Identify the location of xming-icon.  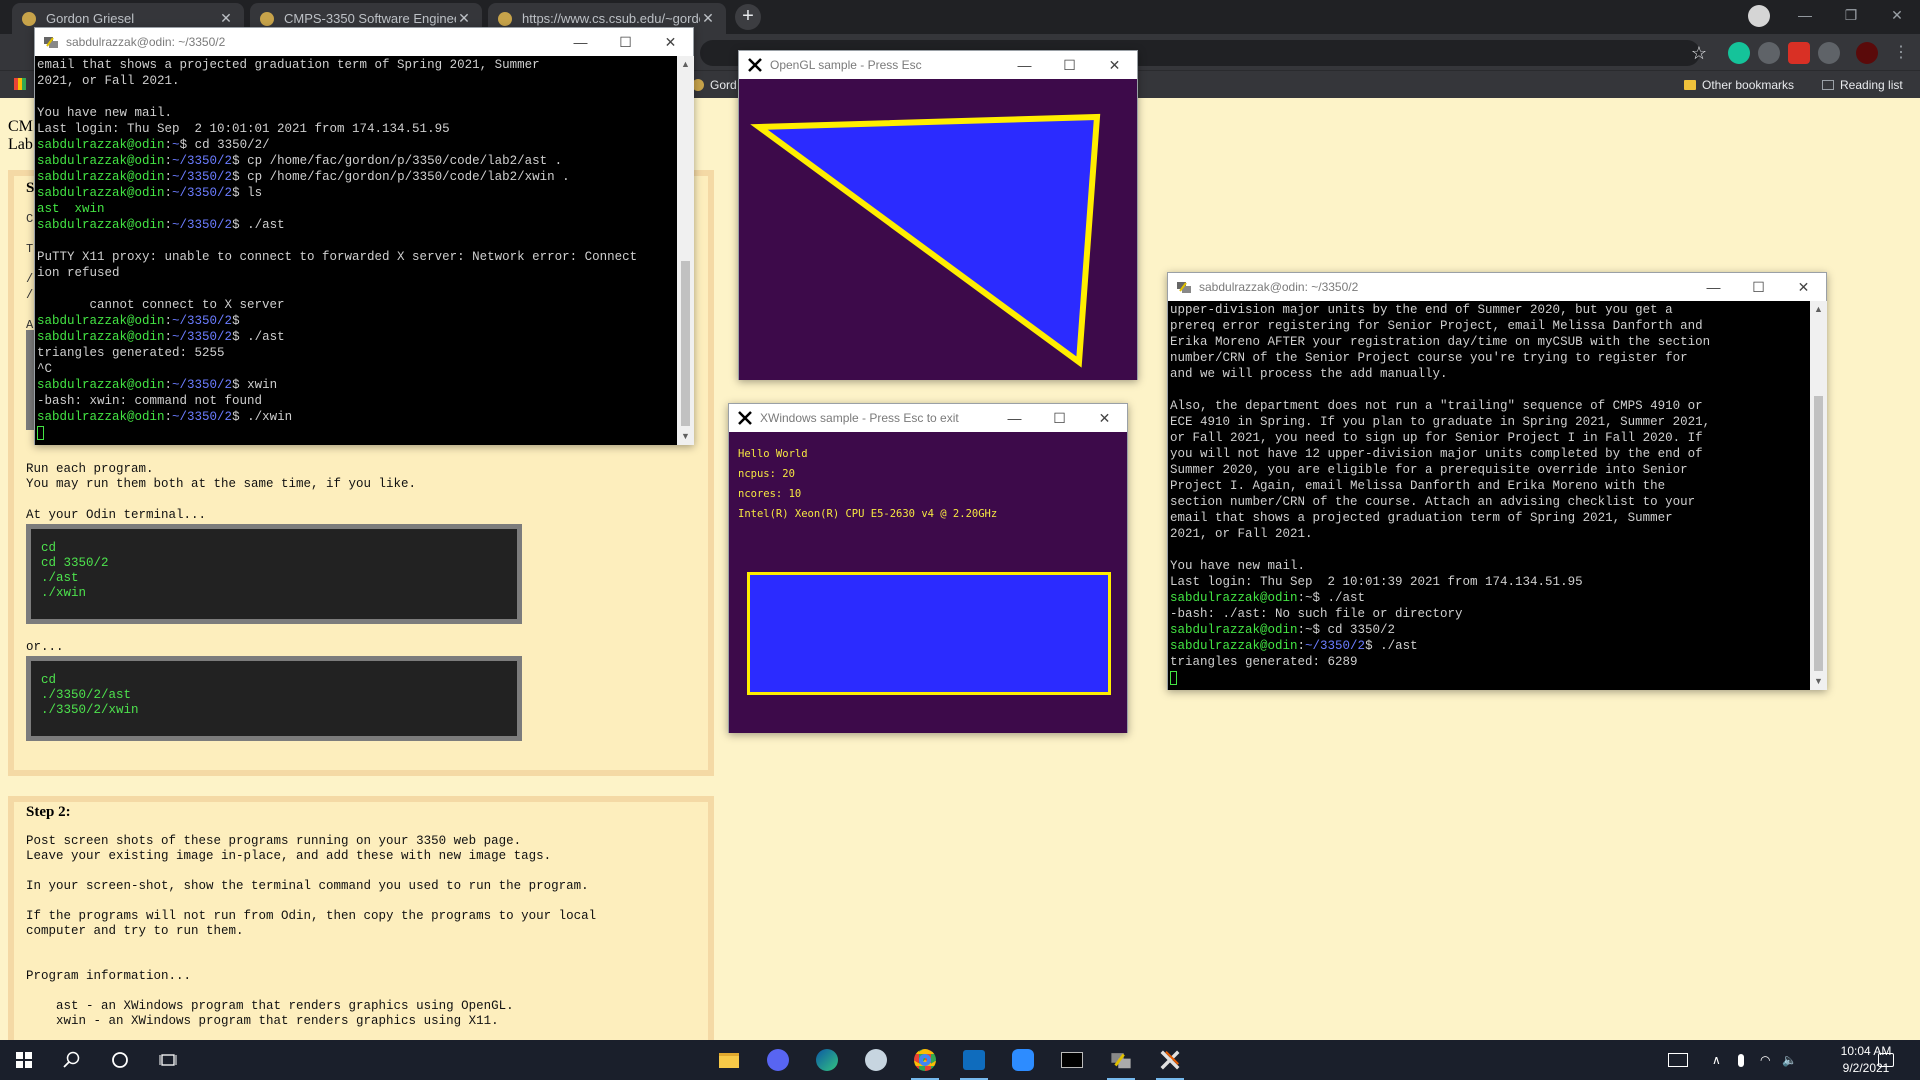
(1170, 1060).